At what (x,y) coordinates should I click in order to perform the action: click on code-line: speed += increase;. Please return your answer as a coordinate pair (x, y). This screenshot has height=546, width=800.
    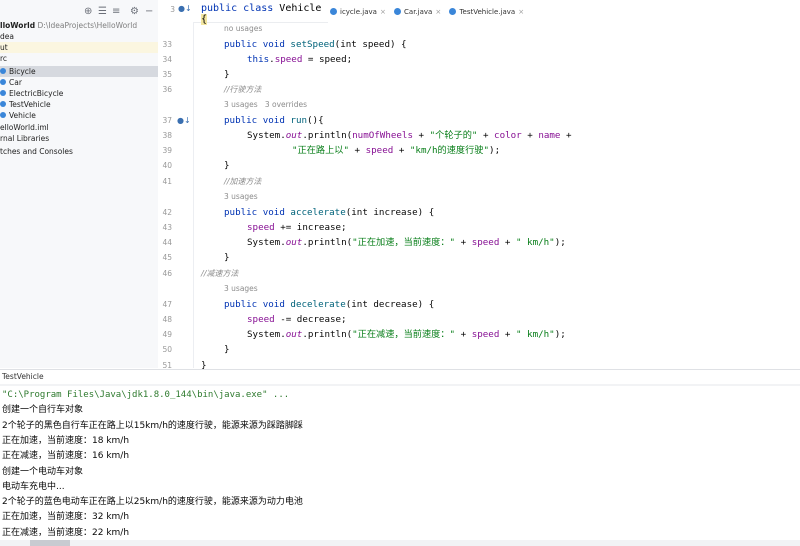
    Looking at the image, I should click on (297, 227).